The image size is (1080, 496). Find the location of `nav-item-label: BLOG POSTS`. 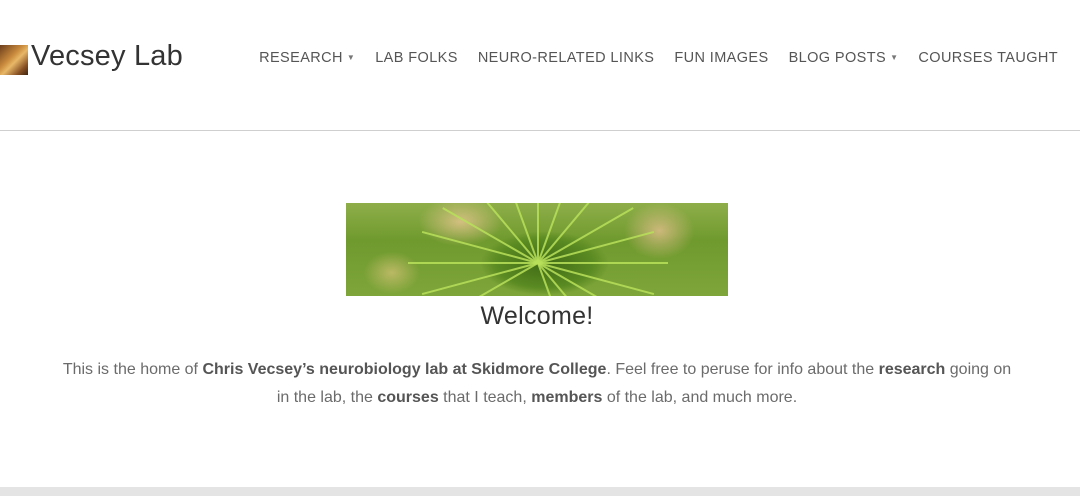

nav-item-label: BLOG POSTS is located at coordinates (837, 58).